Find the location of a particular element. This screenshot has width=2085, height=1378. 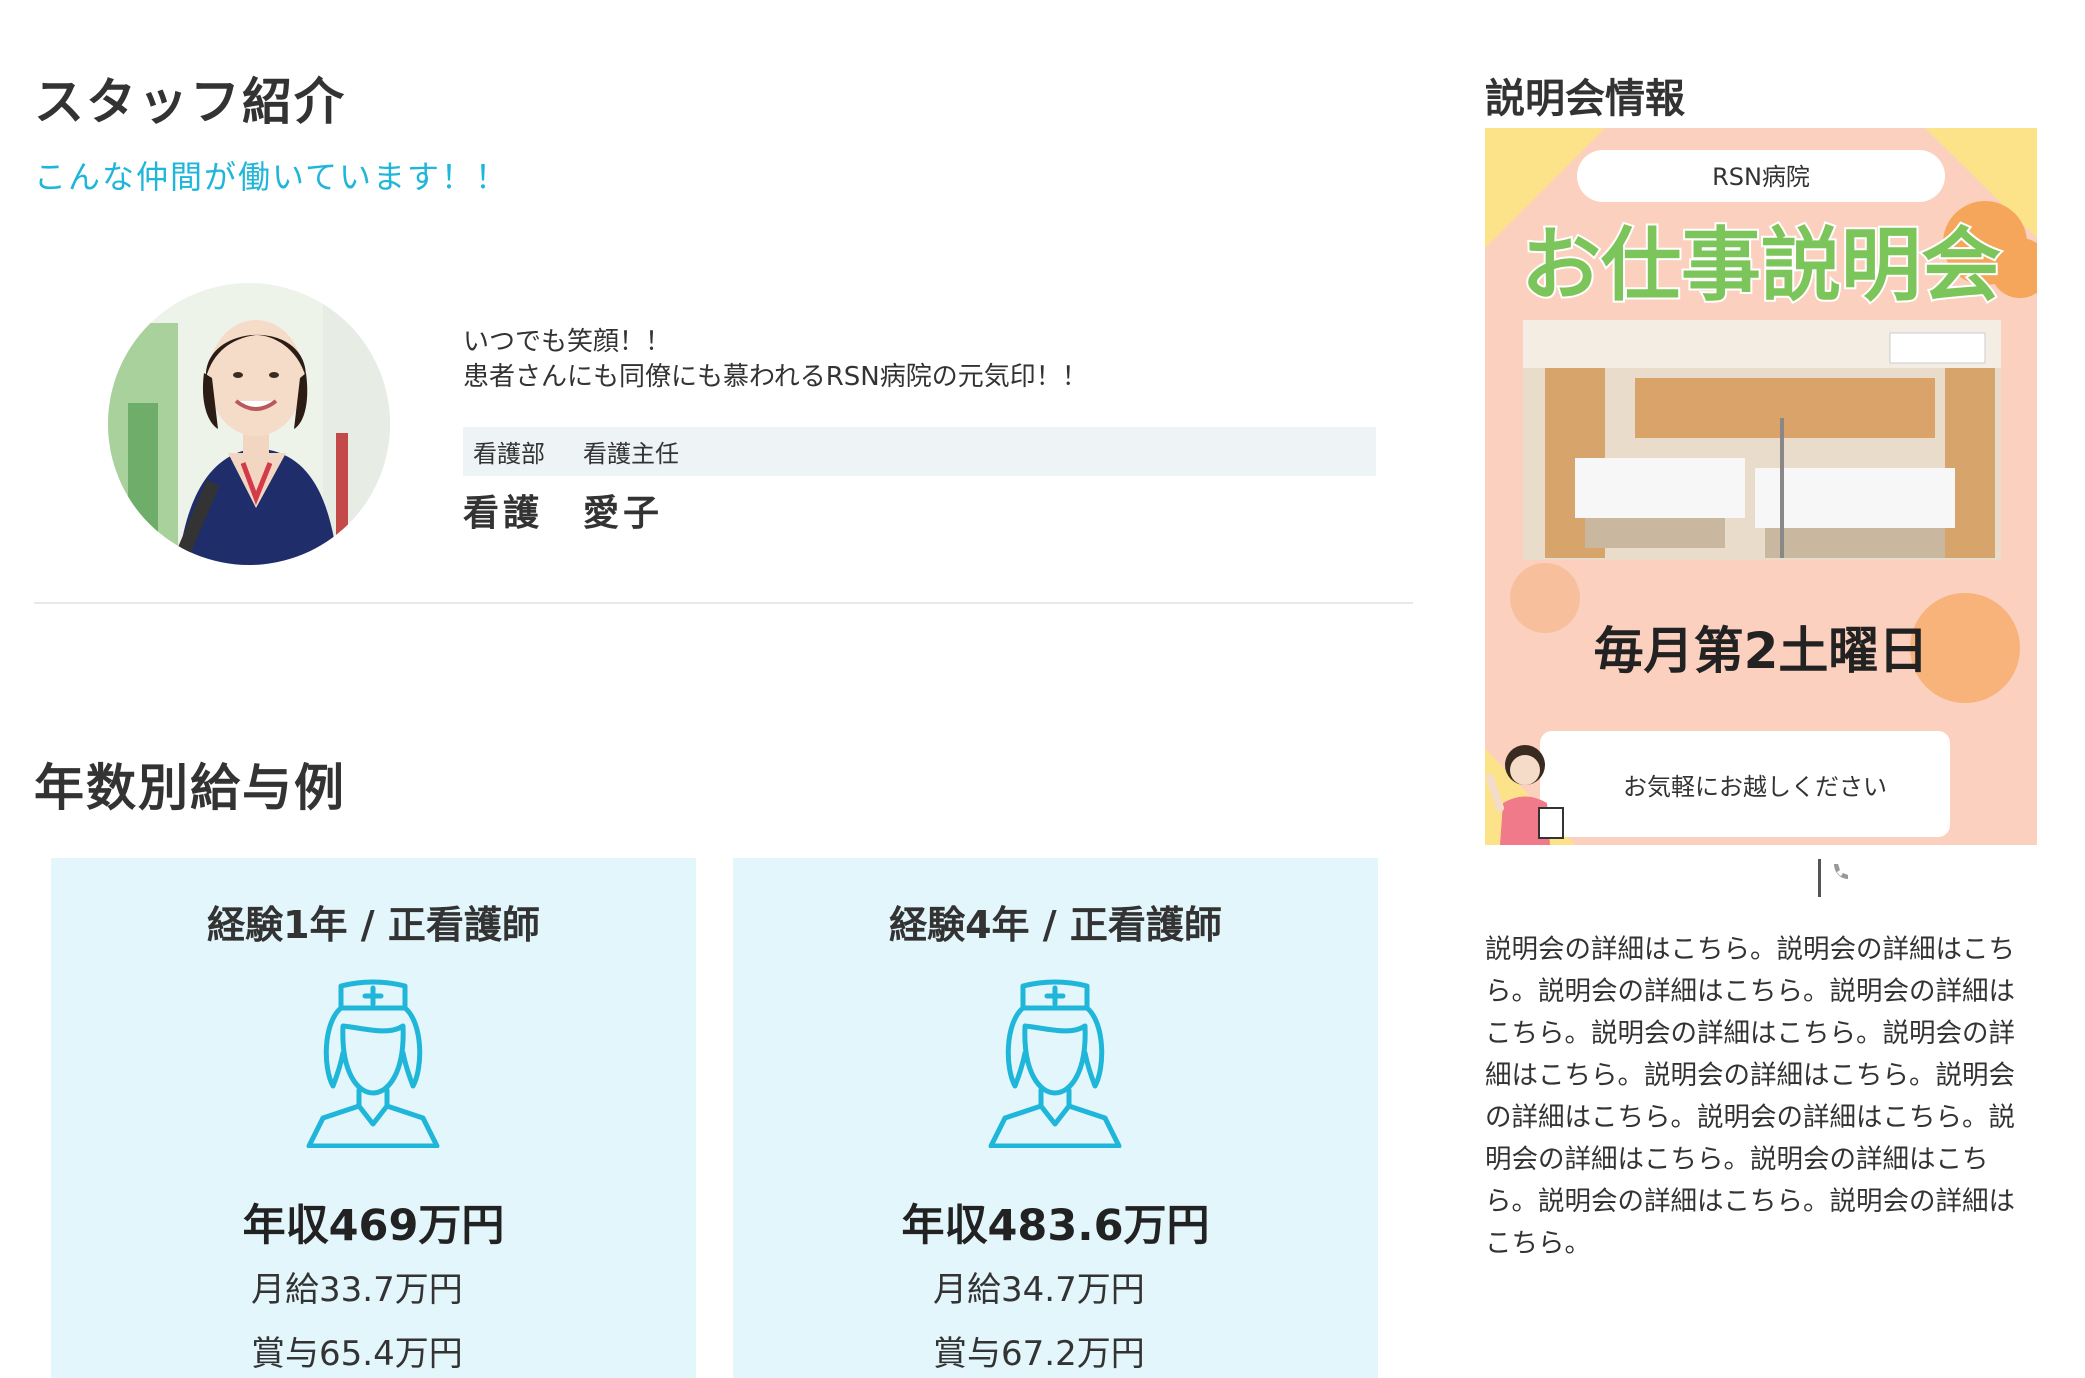

hospital-room-photo is located at coordinates (1762, 440).